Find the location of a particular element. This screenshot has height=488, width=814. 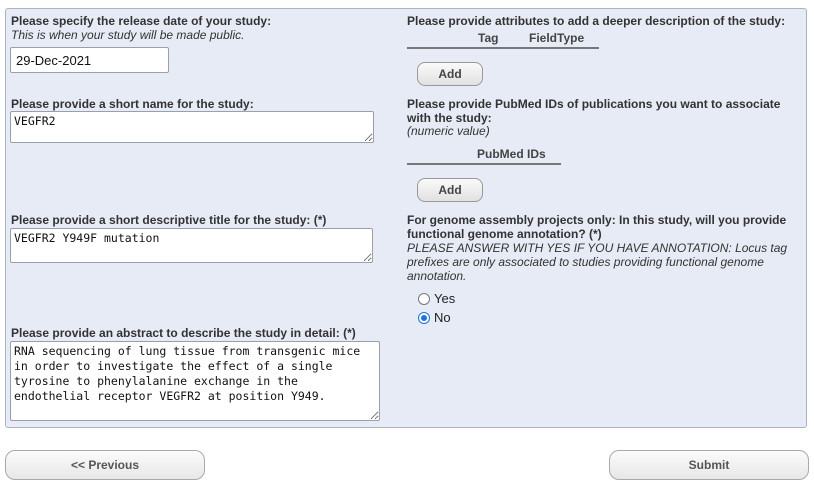

annotation-yes-option: Yes is located at coordinates (436, 298).